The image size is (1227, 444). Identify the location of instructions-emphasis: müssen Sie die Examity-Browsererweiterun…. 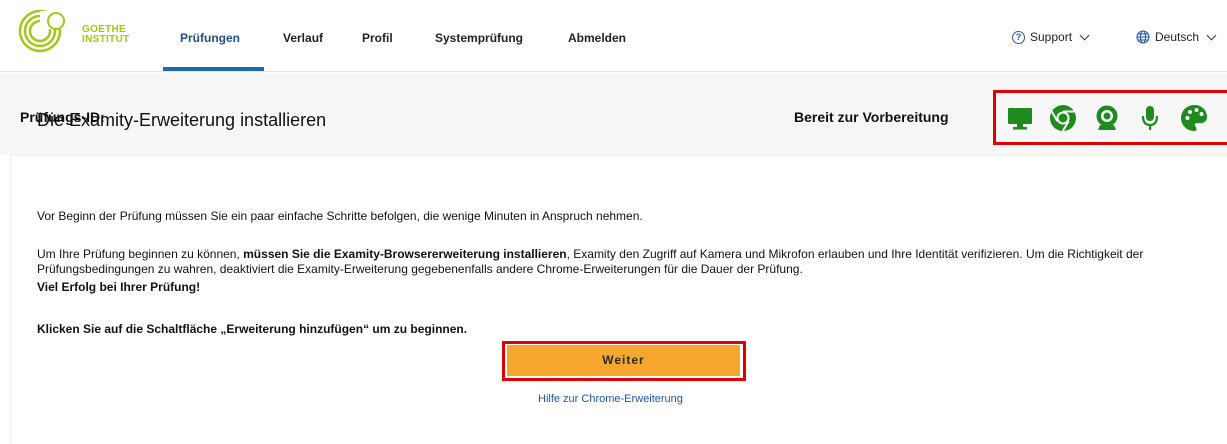
(405, 254).